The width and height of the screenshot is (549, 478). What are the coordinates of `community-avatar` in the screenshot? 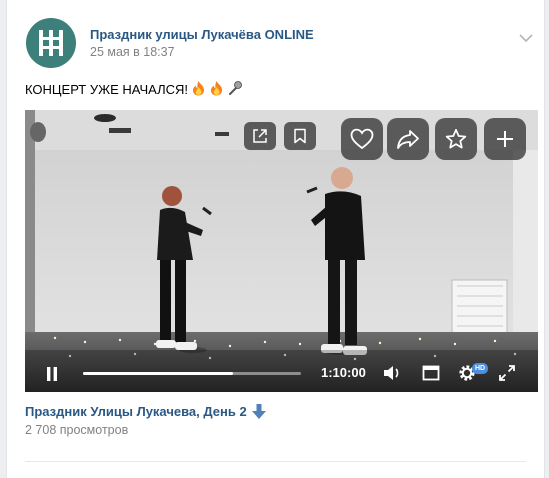 It's located at (51, 43).